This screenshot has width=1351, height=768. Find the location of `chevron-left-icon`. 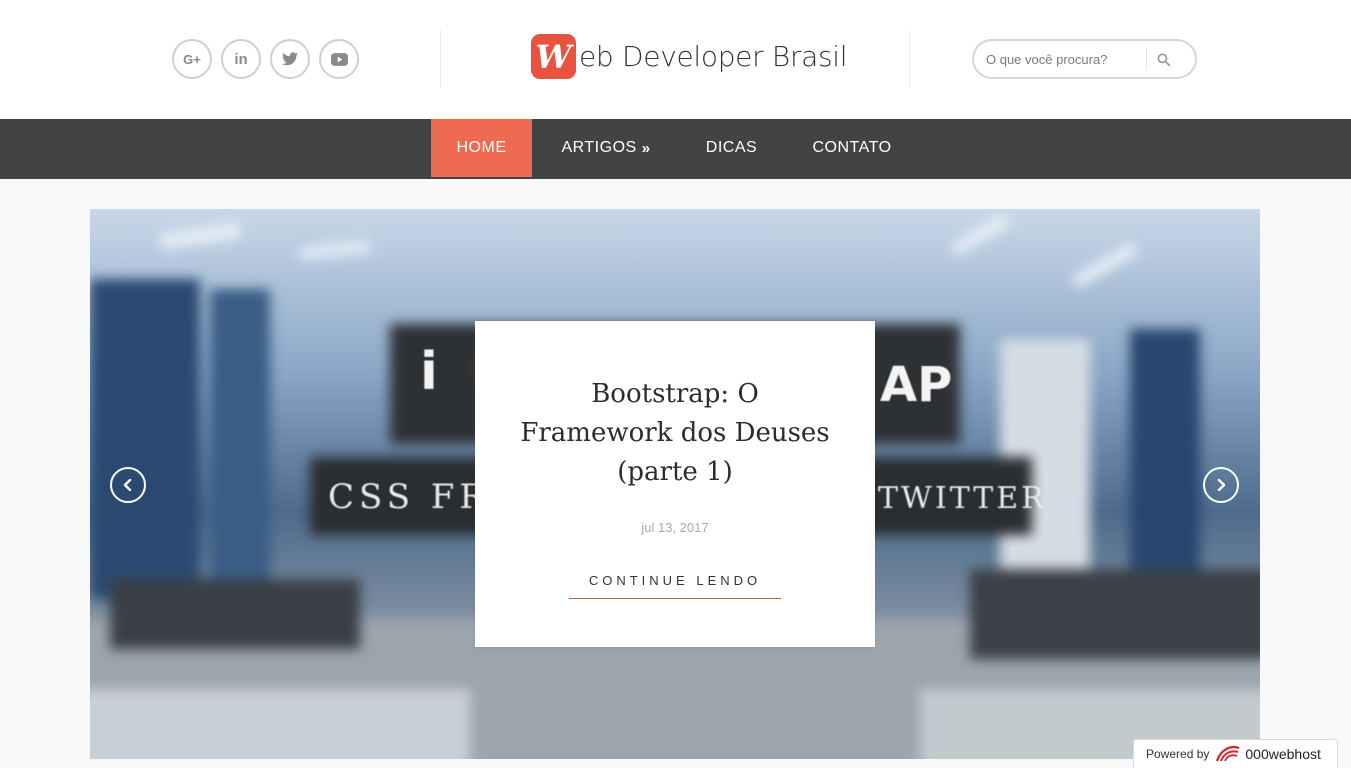

chevron-left-icon is located at coordinates (127, 485).